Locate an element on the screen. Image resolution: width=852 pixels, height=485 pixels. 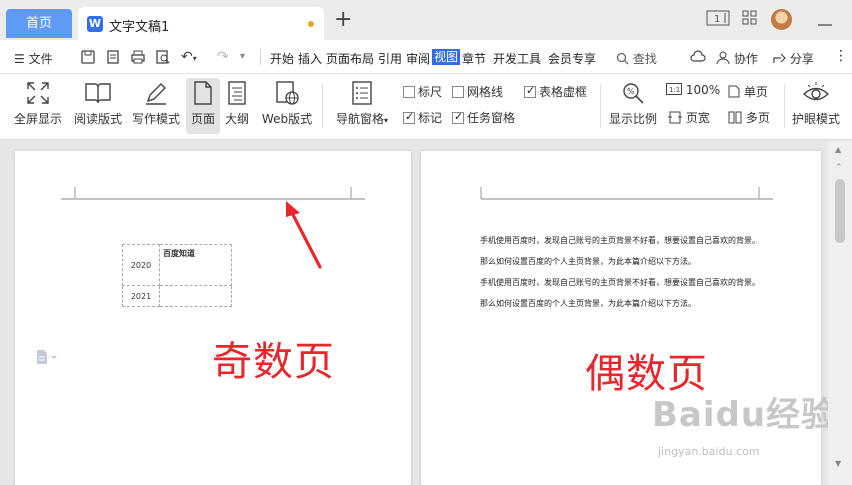
annotation-arrow-icon is located at coordinates (304, 235).